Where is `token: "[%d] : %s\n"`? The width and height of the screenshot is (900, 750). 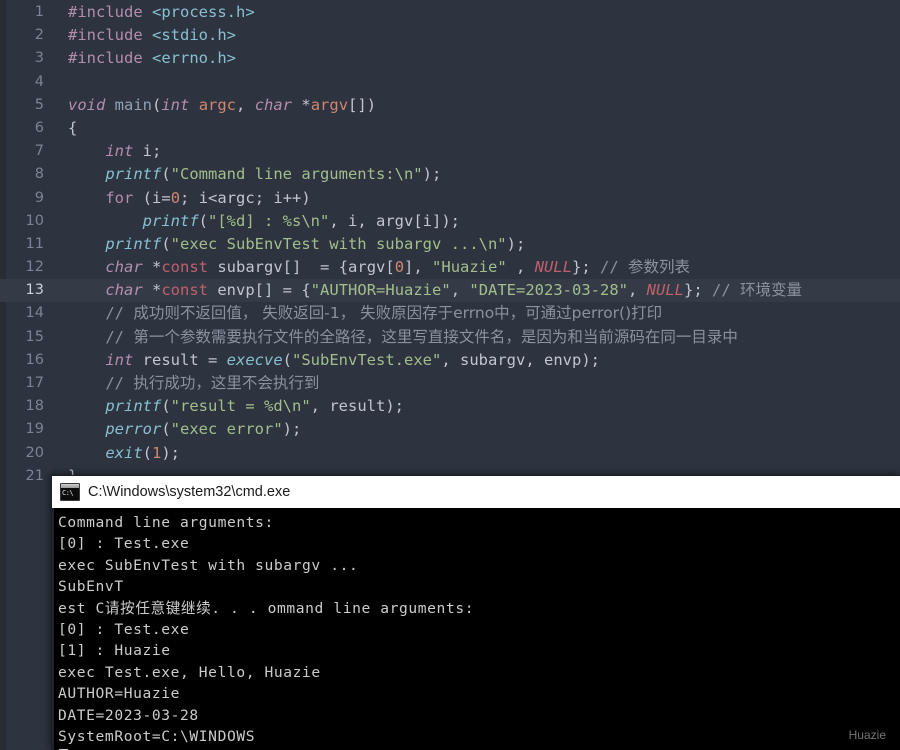
token: "[%d] : %s\n" is located at coordinates (269, 220).